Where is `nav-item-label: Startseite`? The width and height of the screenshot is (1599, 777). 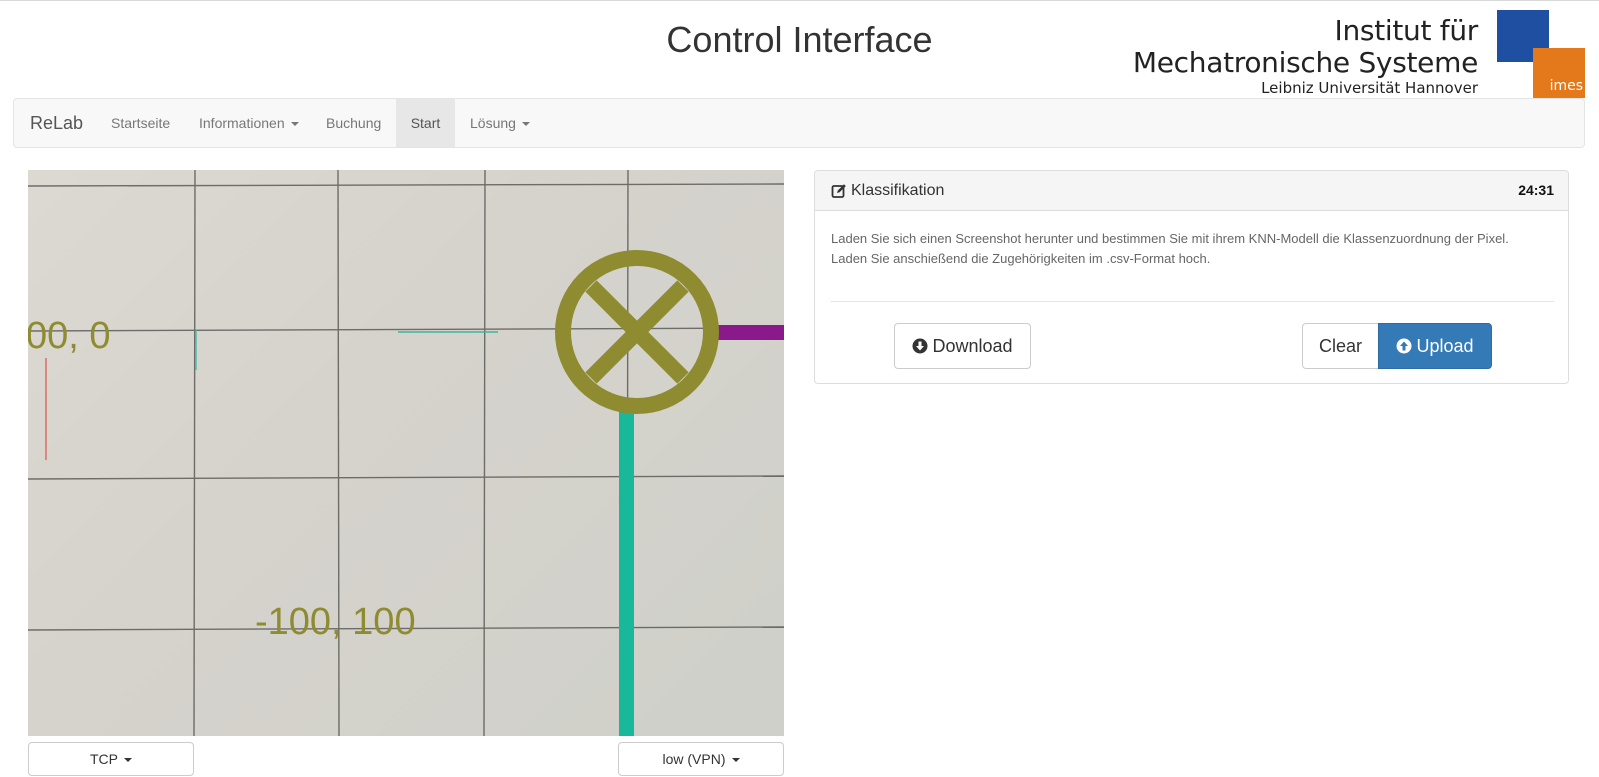 nav-item-label: Startseite is located at coordinates (141, 123).